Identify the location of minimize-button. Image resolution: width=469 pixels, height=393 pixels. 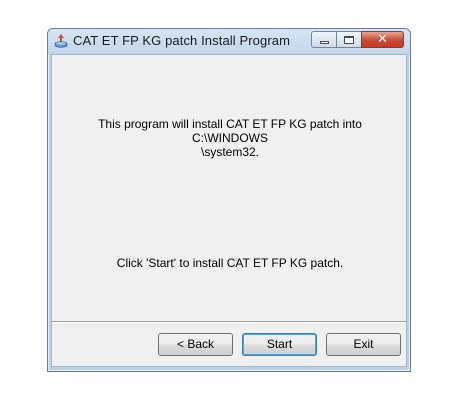
(323, 39).